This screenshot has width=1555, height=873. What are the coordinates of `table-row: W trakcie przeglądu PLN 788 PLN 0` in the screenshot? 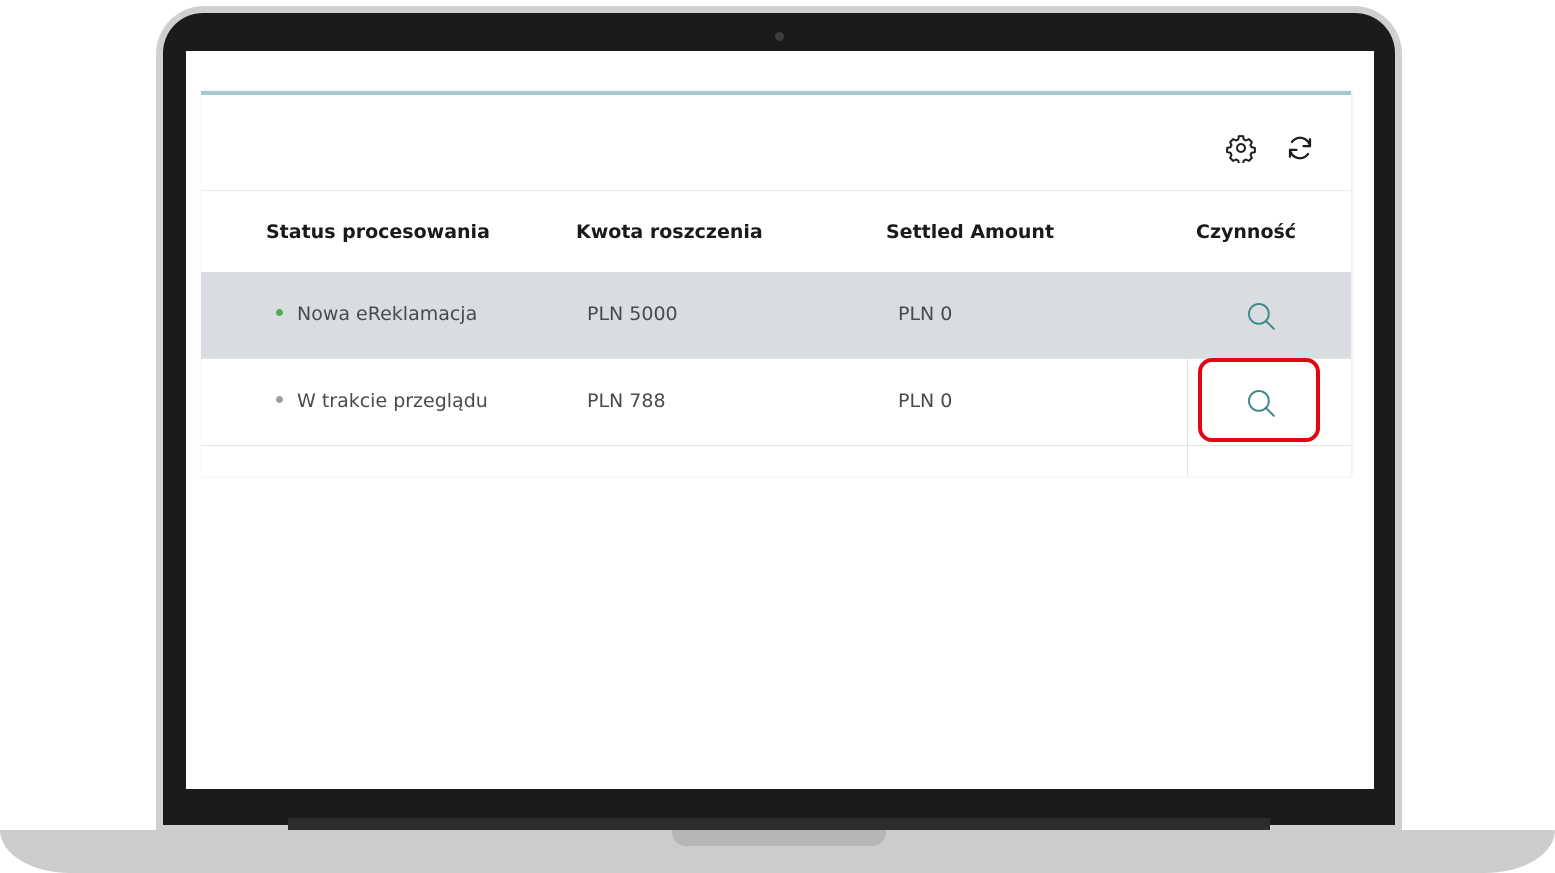 It's located at (776, 402).